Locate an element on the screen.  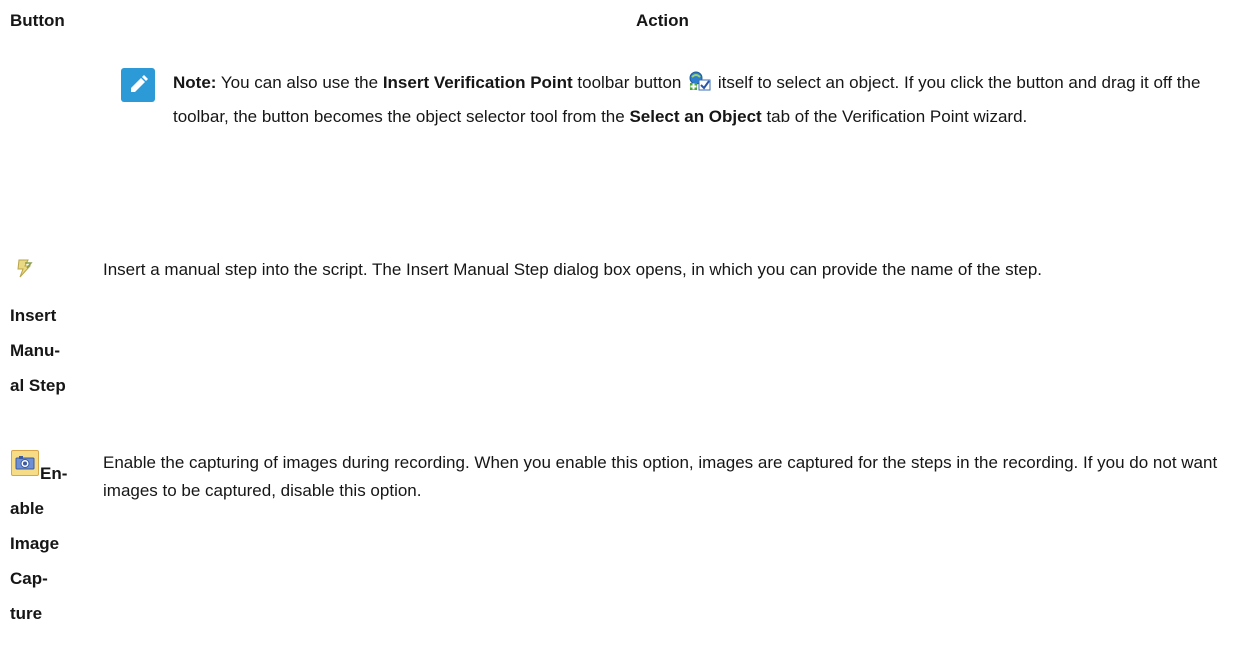
pencil-note-icon is located at coordinates (138, 85).